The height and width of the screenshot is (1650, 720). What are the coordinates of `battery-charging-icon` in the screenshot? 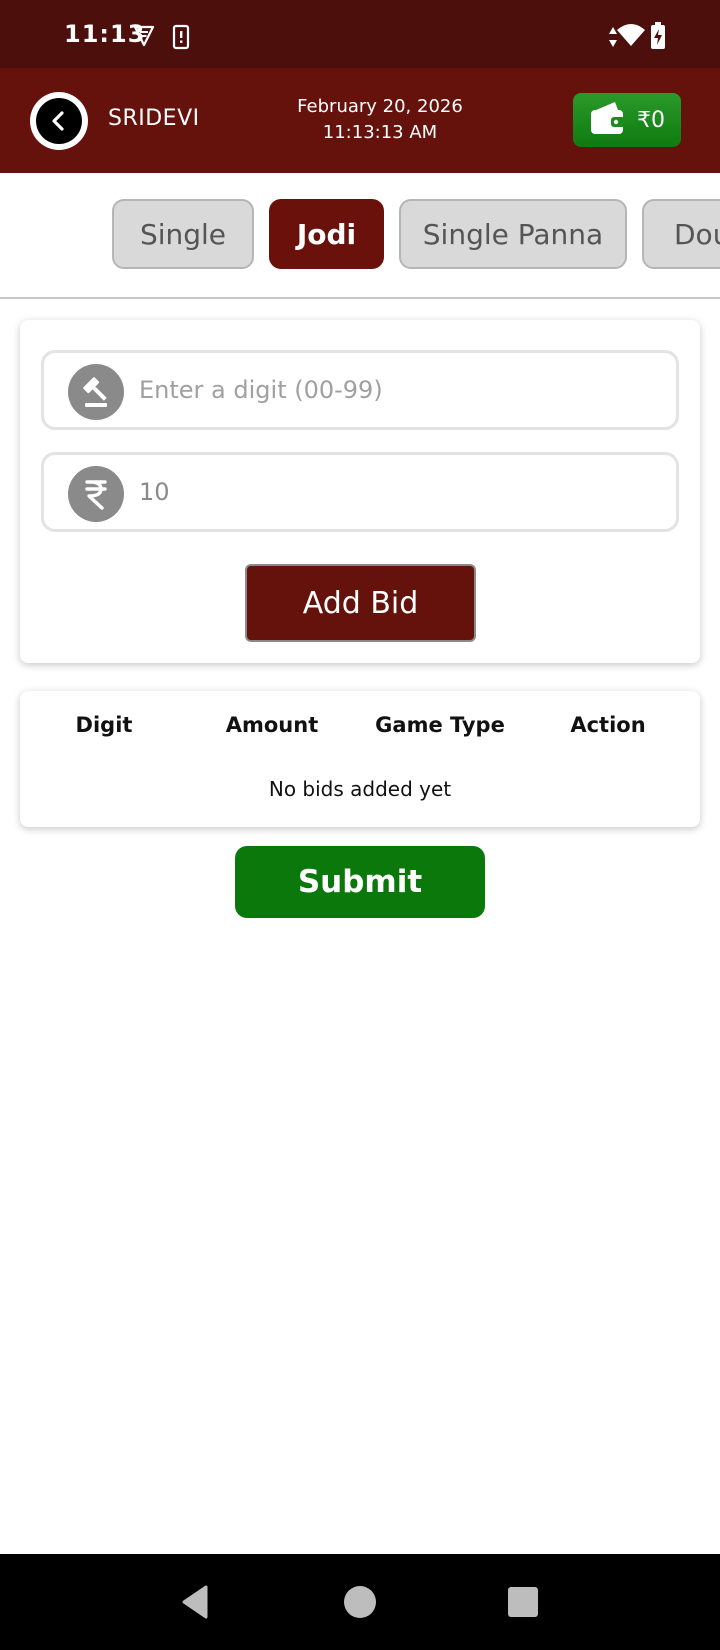 It's located at (658, 38).